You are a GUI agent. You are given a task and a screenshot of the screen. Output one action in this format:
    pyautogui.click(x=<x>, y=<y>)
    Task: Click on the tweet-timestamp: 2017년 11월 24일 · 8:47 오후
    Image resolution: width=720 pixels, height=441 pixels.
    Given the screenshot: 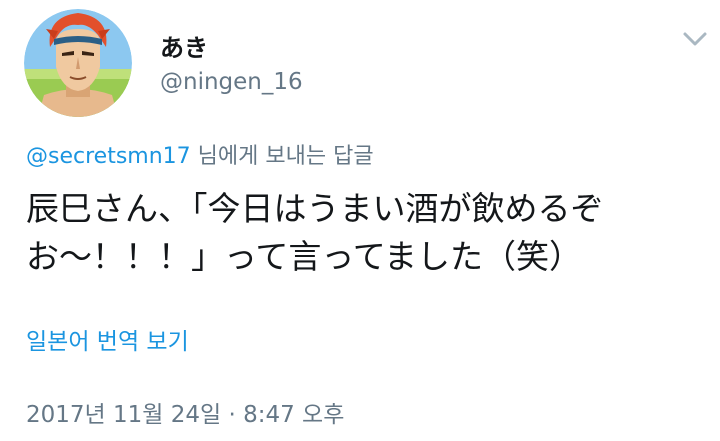 What is the action you would take?
    pyautogui.click(x=185, y=415)
    